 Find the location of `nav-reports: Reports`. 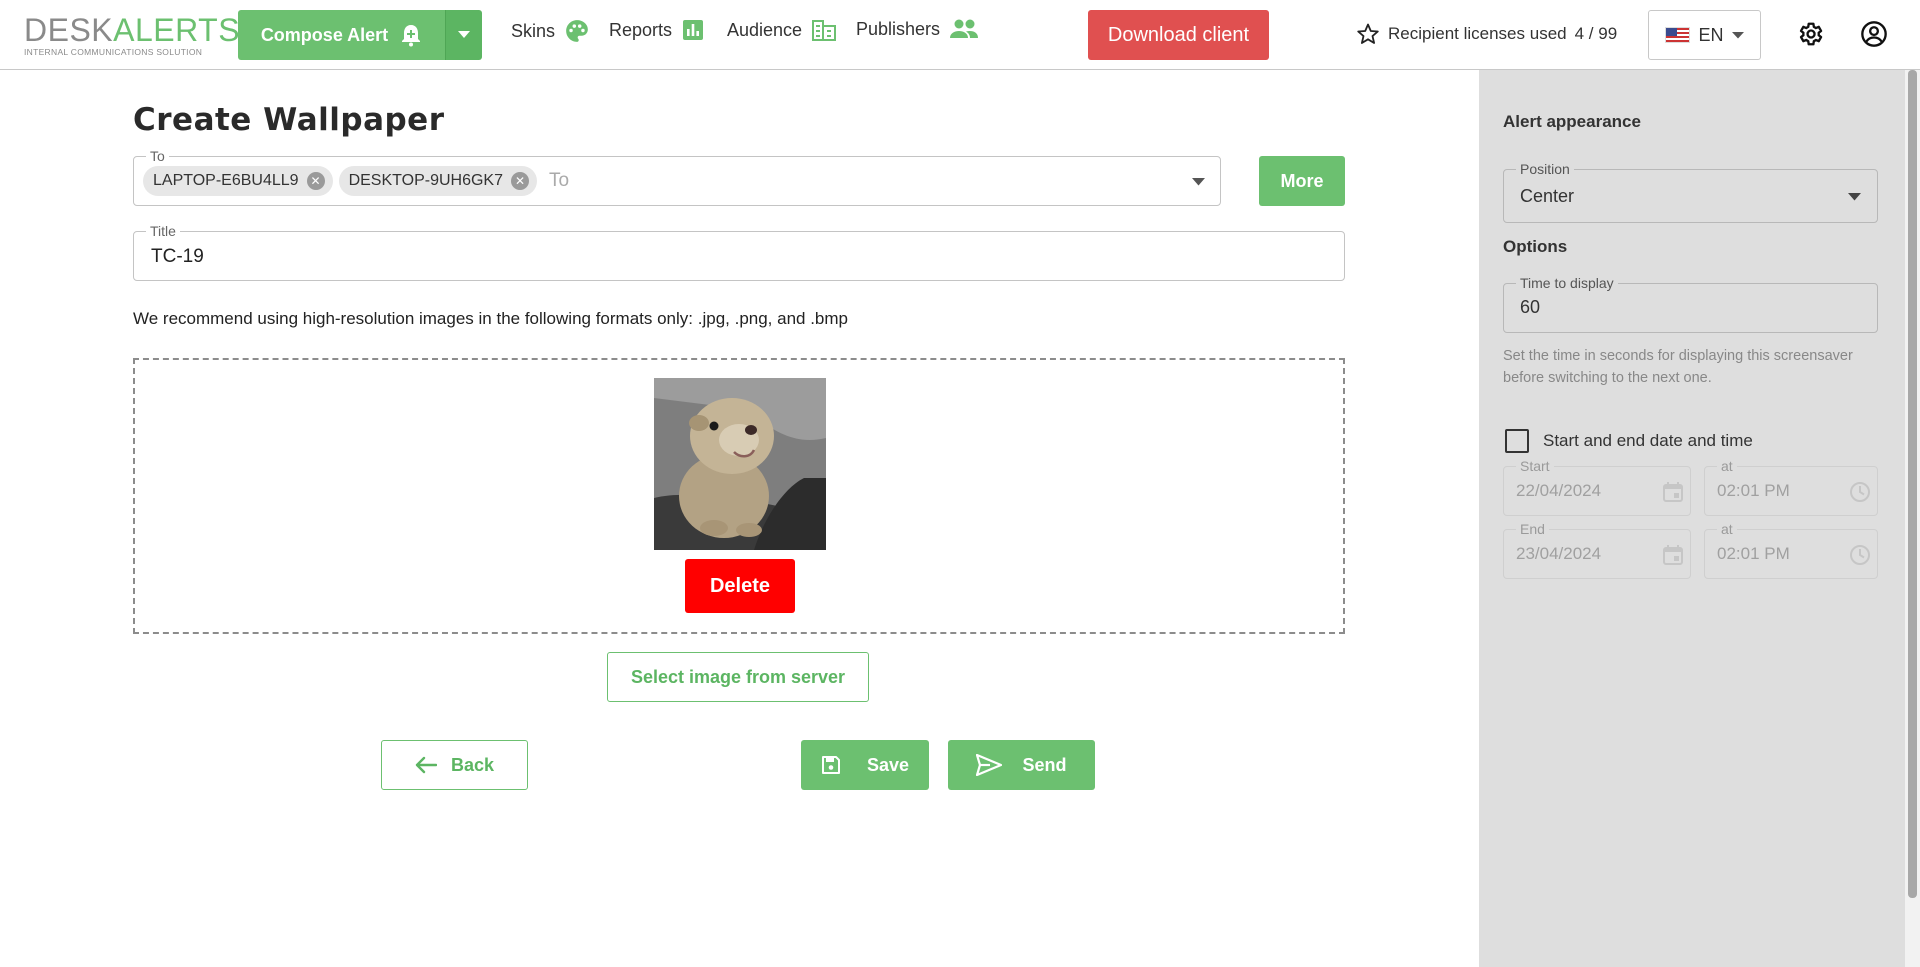

nav-reports: Reports is located at coordinates (657, 30).